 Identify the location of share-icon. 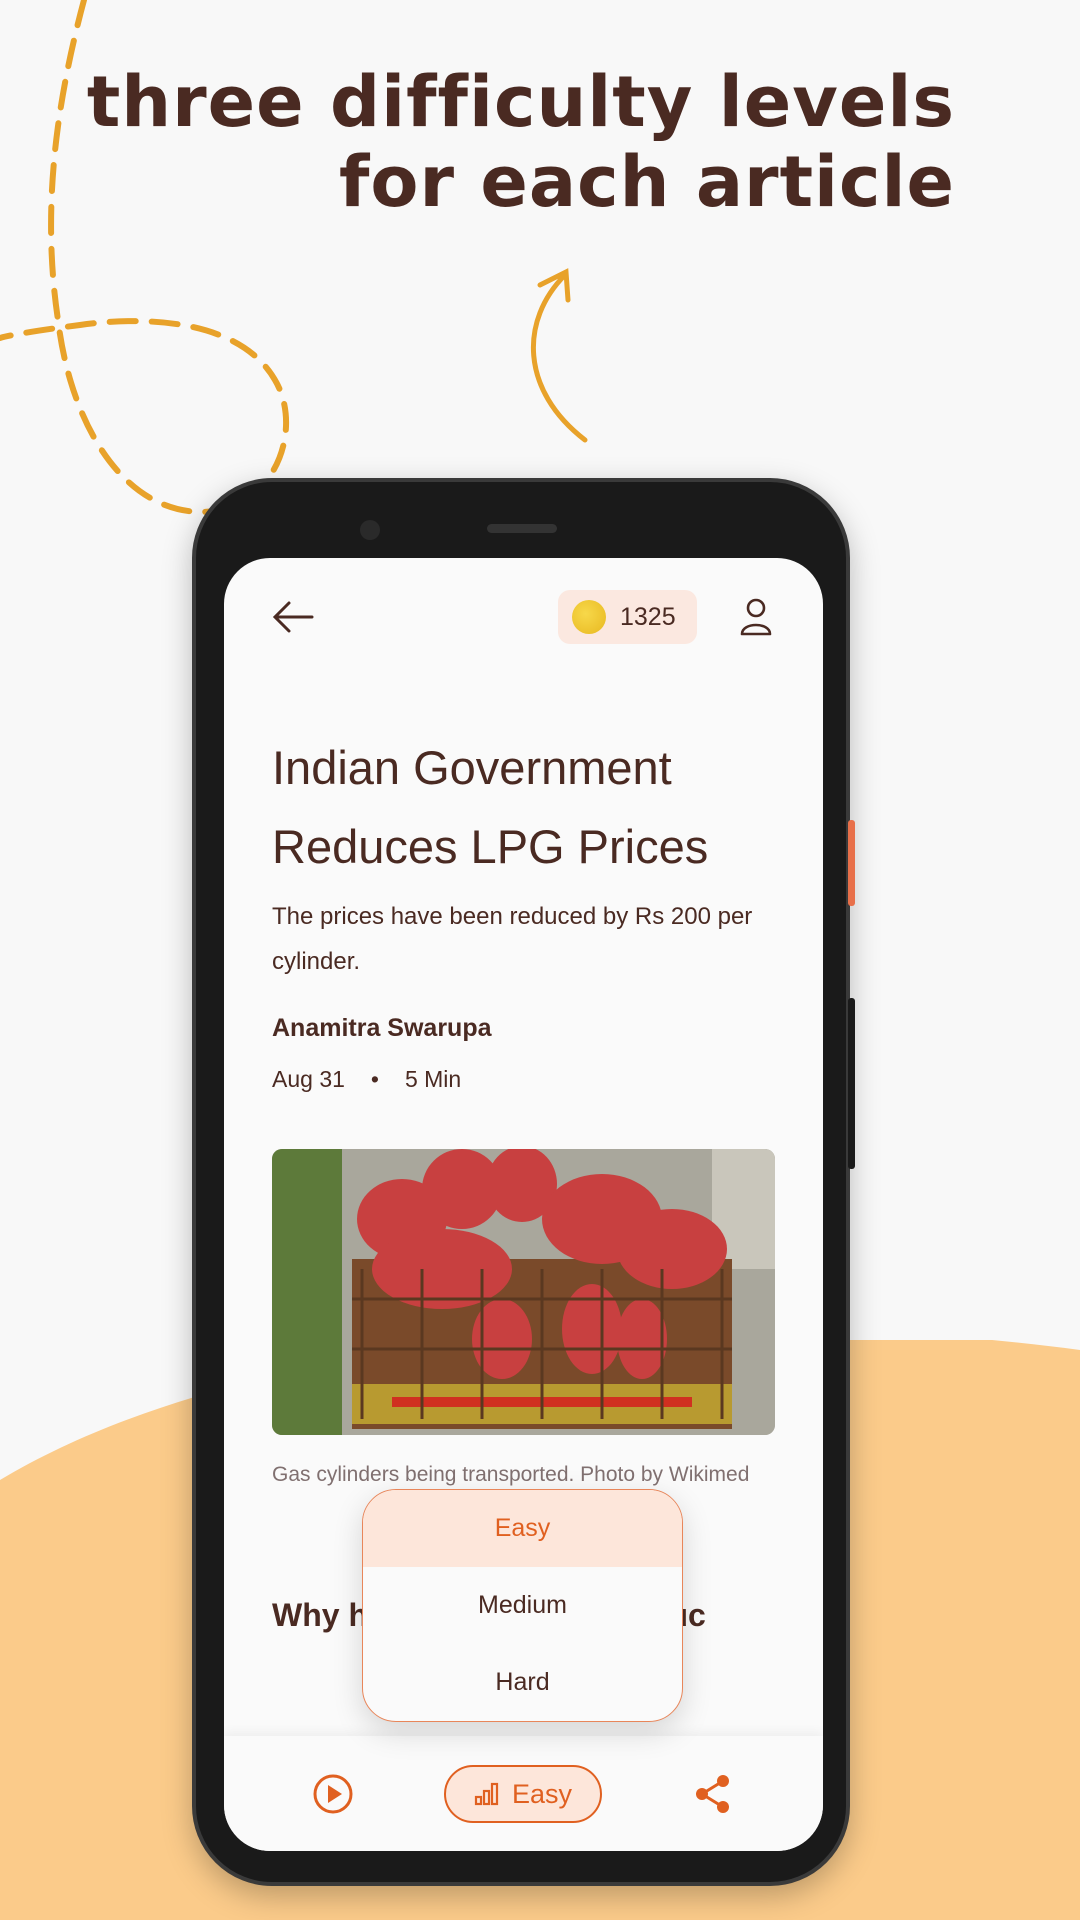
(713, 1794).